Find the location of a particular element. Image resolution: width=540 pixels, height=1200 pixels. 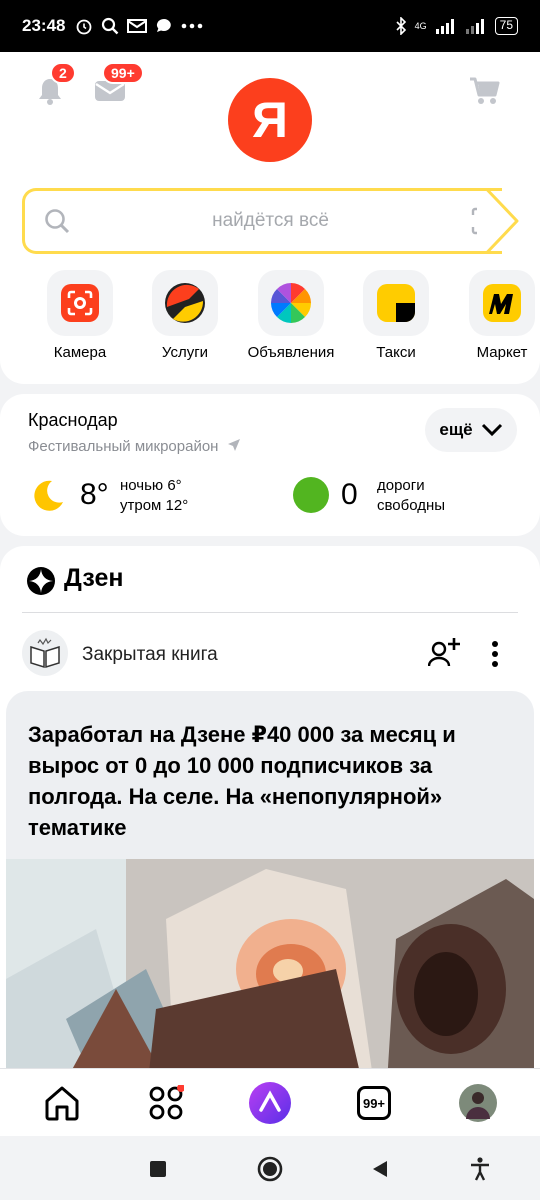

channel-avatar is located at coordinates (45, 653).